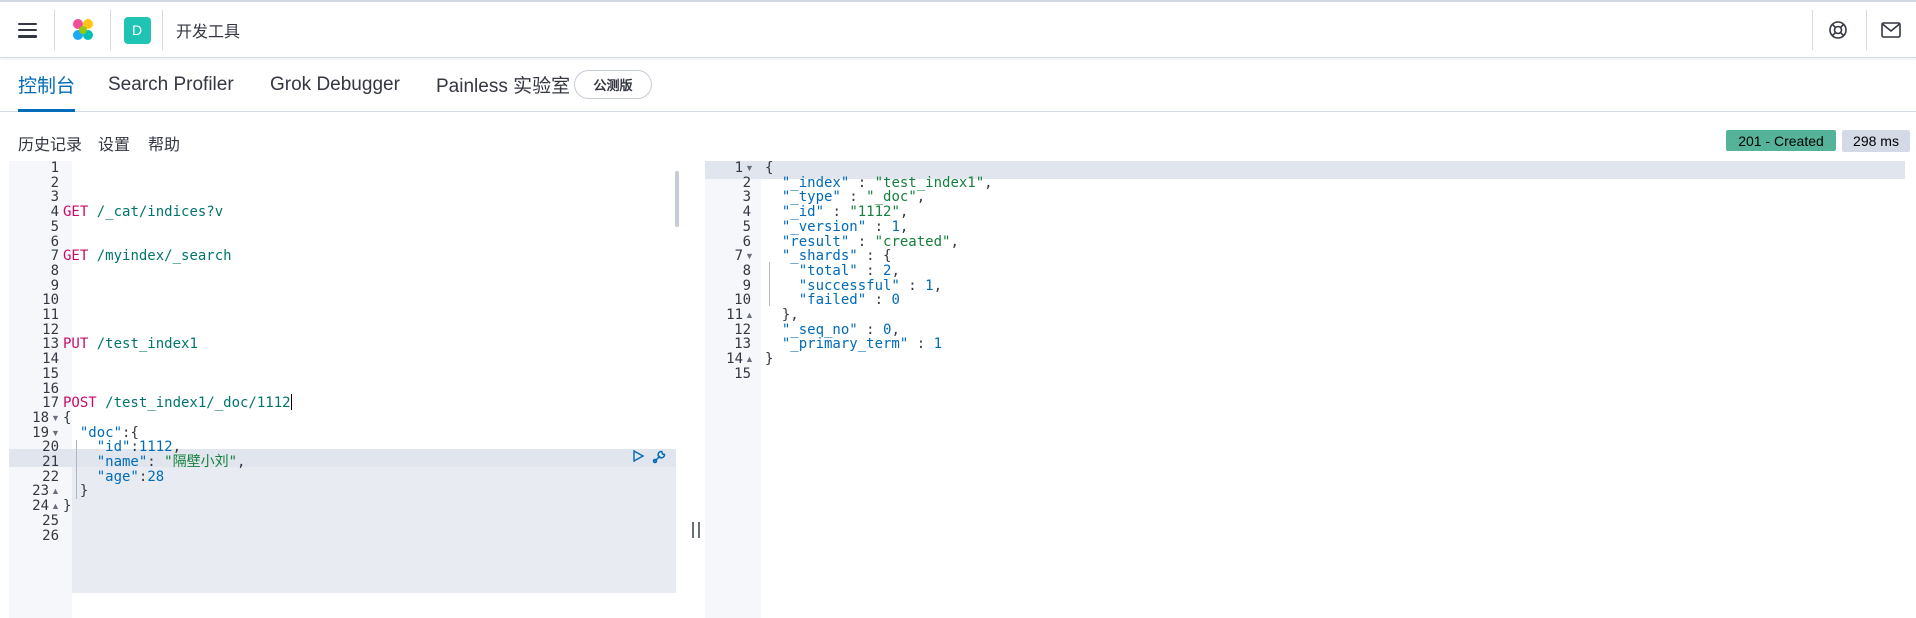 This screenshot has width=1916, height=618. I want to click on wrench-icon, so click(660, 458).